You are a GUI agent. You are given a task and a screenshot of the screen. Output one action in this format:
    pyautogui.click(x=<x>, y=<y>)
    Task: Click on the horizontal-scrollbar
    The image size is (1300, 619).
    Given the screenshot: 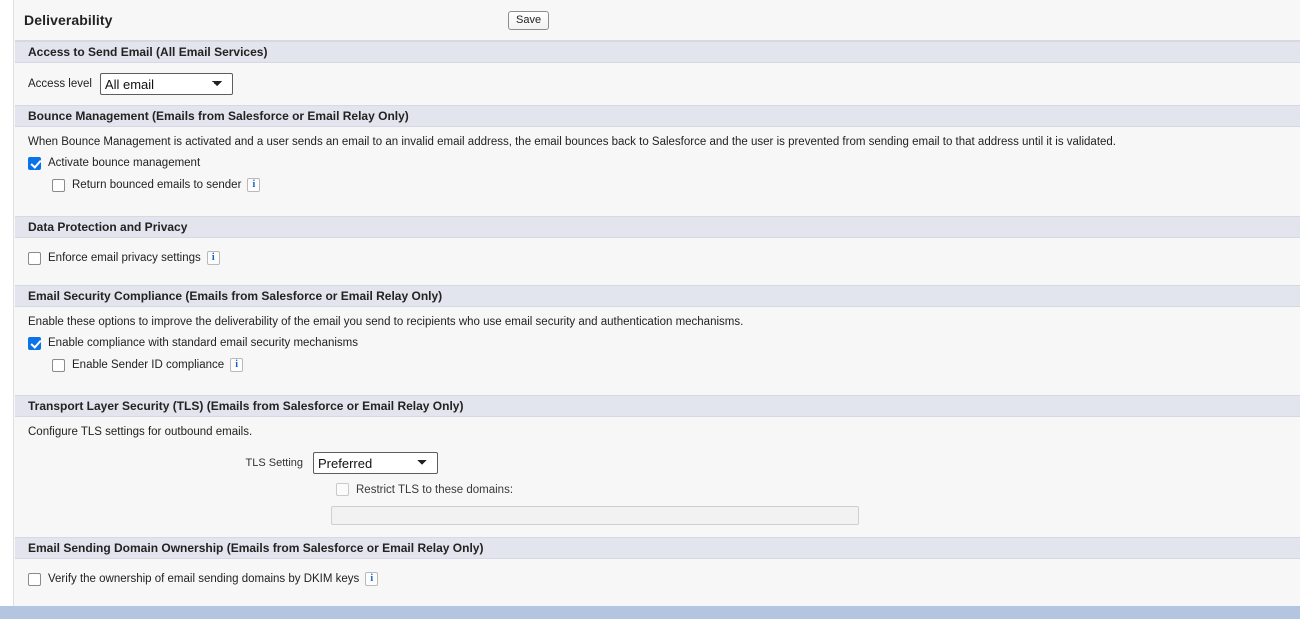 What is the action you would take?
    pyautogui.click(x=650, y=612)
    